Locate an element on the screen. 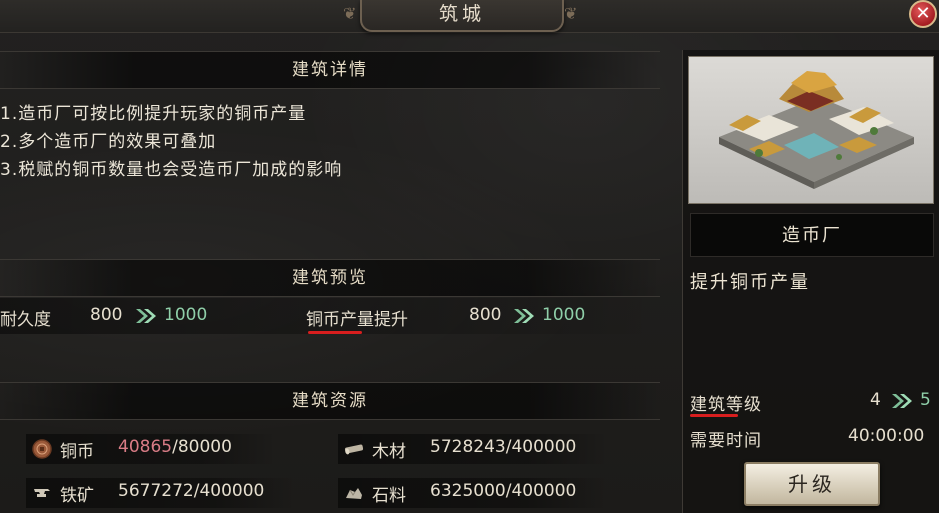  durability-next: 1000 is located at coordinates (186, 315).